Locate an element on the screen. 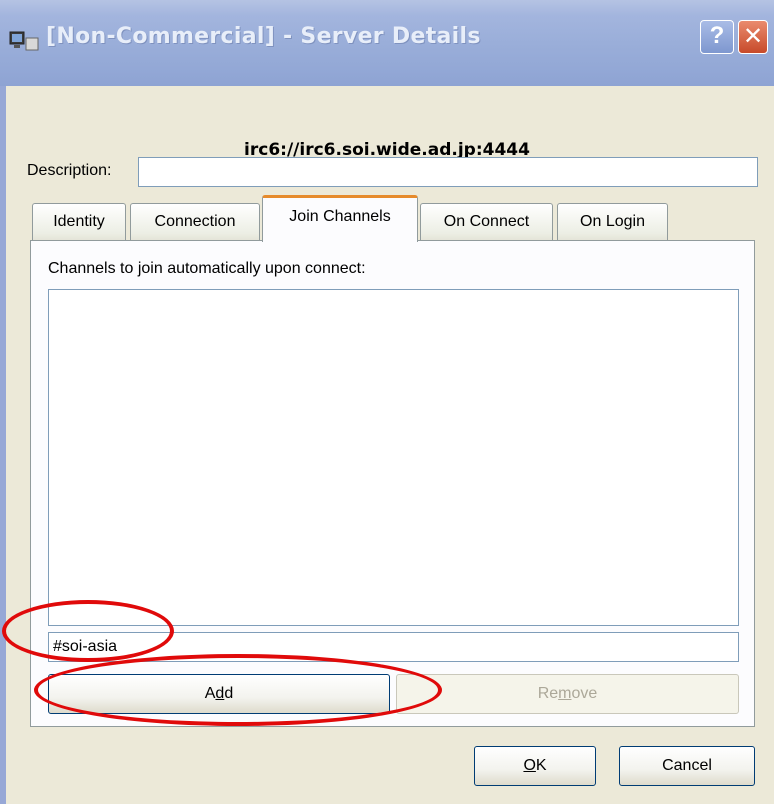  window-frame is located at coordinates (3, 445).